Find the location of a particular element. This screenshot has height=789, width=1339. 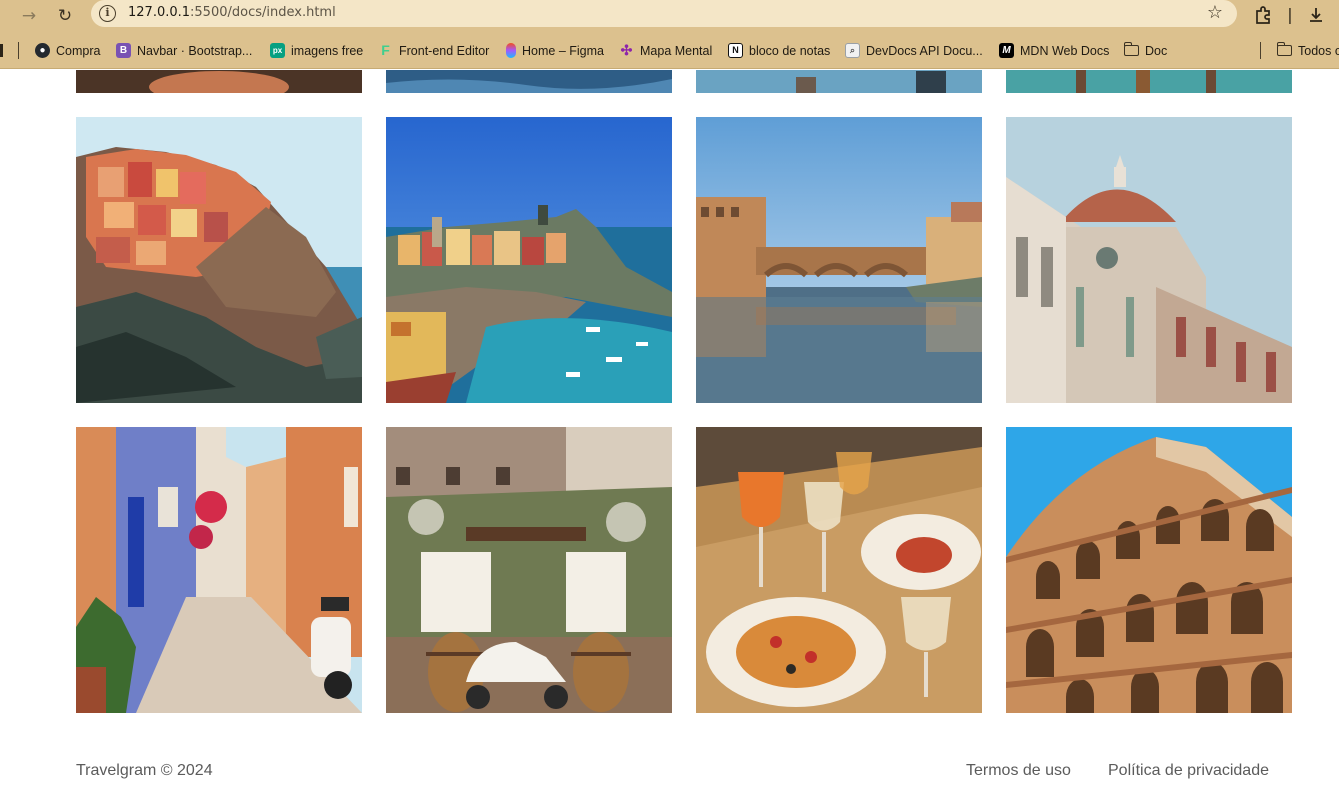

frontend-editor-icon: F is located at coordinates (385, 50).